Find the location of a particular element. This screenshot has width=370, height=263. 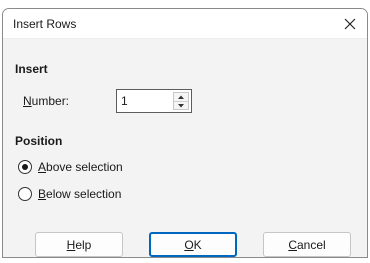

number-label-mnemonic: N is located at coordinates (27, 101).